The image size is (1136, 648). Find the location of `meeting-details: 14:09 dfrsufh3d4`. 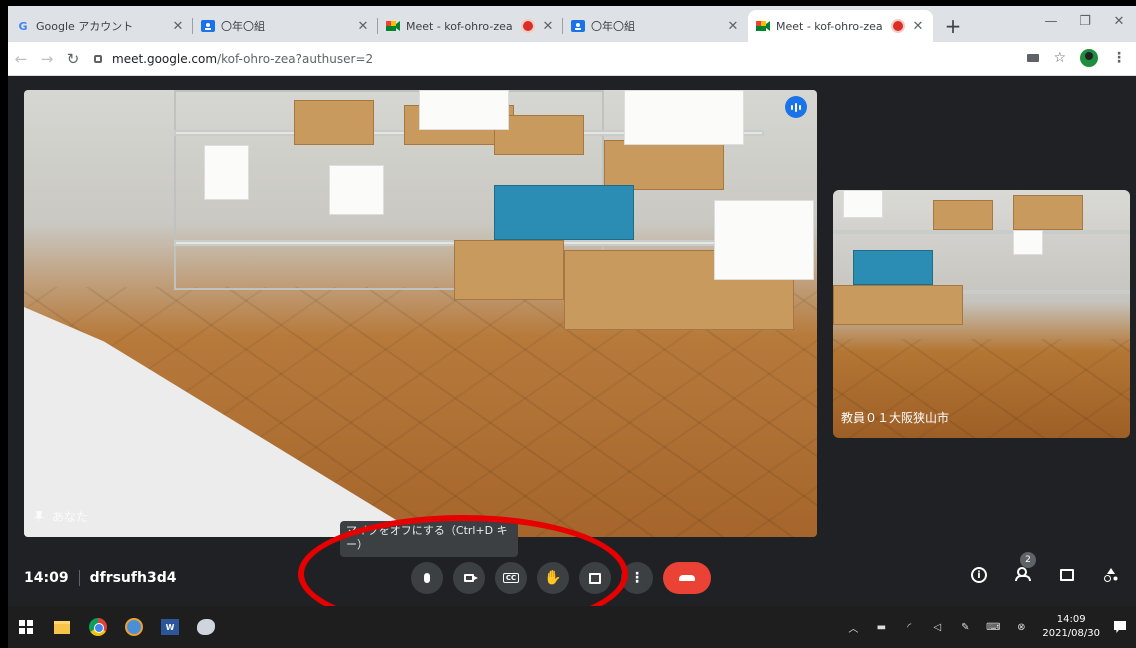

meeting-details: 14:09 dfrsufh3d4 is located at coordinates (100, 578).